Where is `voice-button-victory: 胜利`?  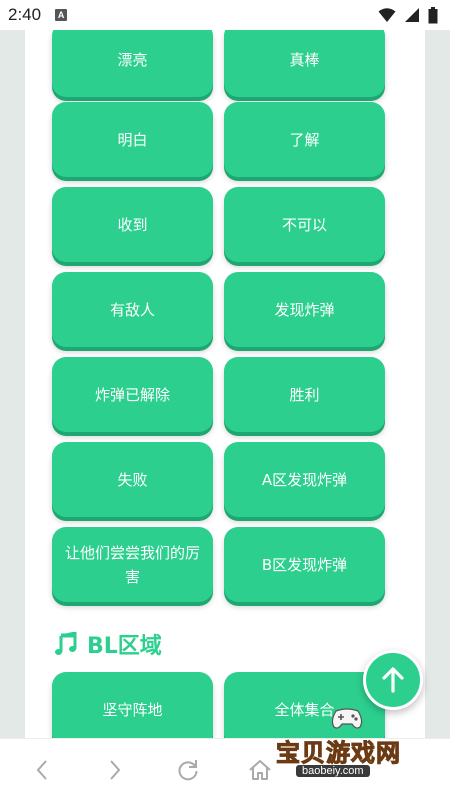
voice-button-victory: 胜利 is located at coordinates (304, 394).